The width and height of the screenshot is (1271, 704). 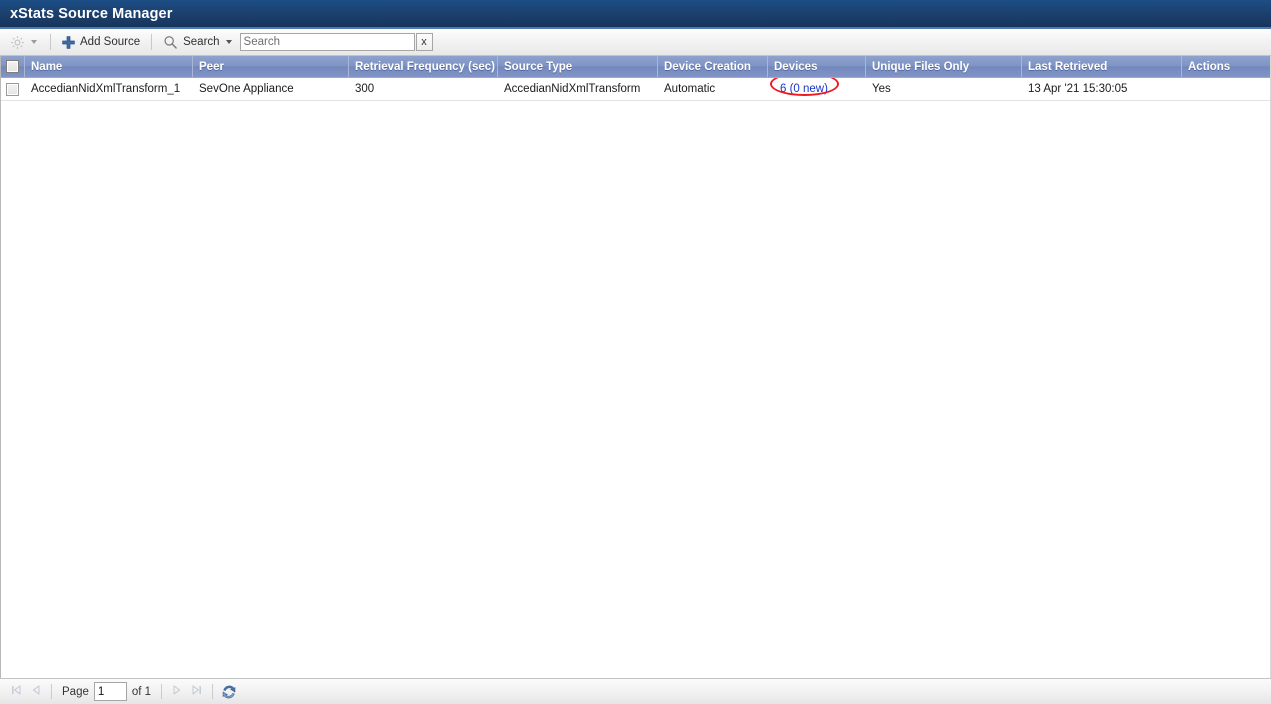 I want to click on cell-last-retrieved: 13 Apr '21 15:30:05, so click(x=1078, y=89).